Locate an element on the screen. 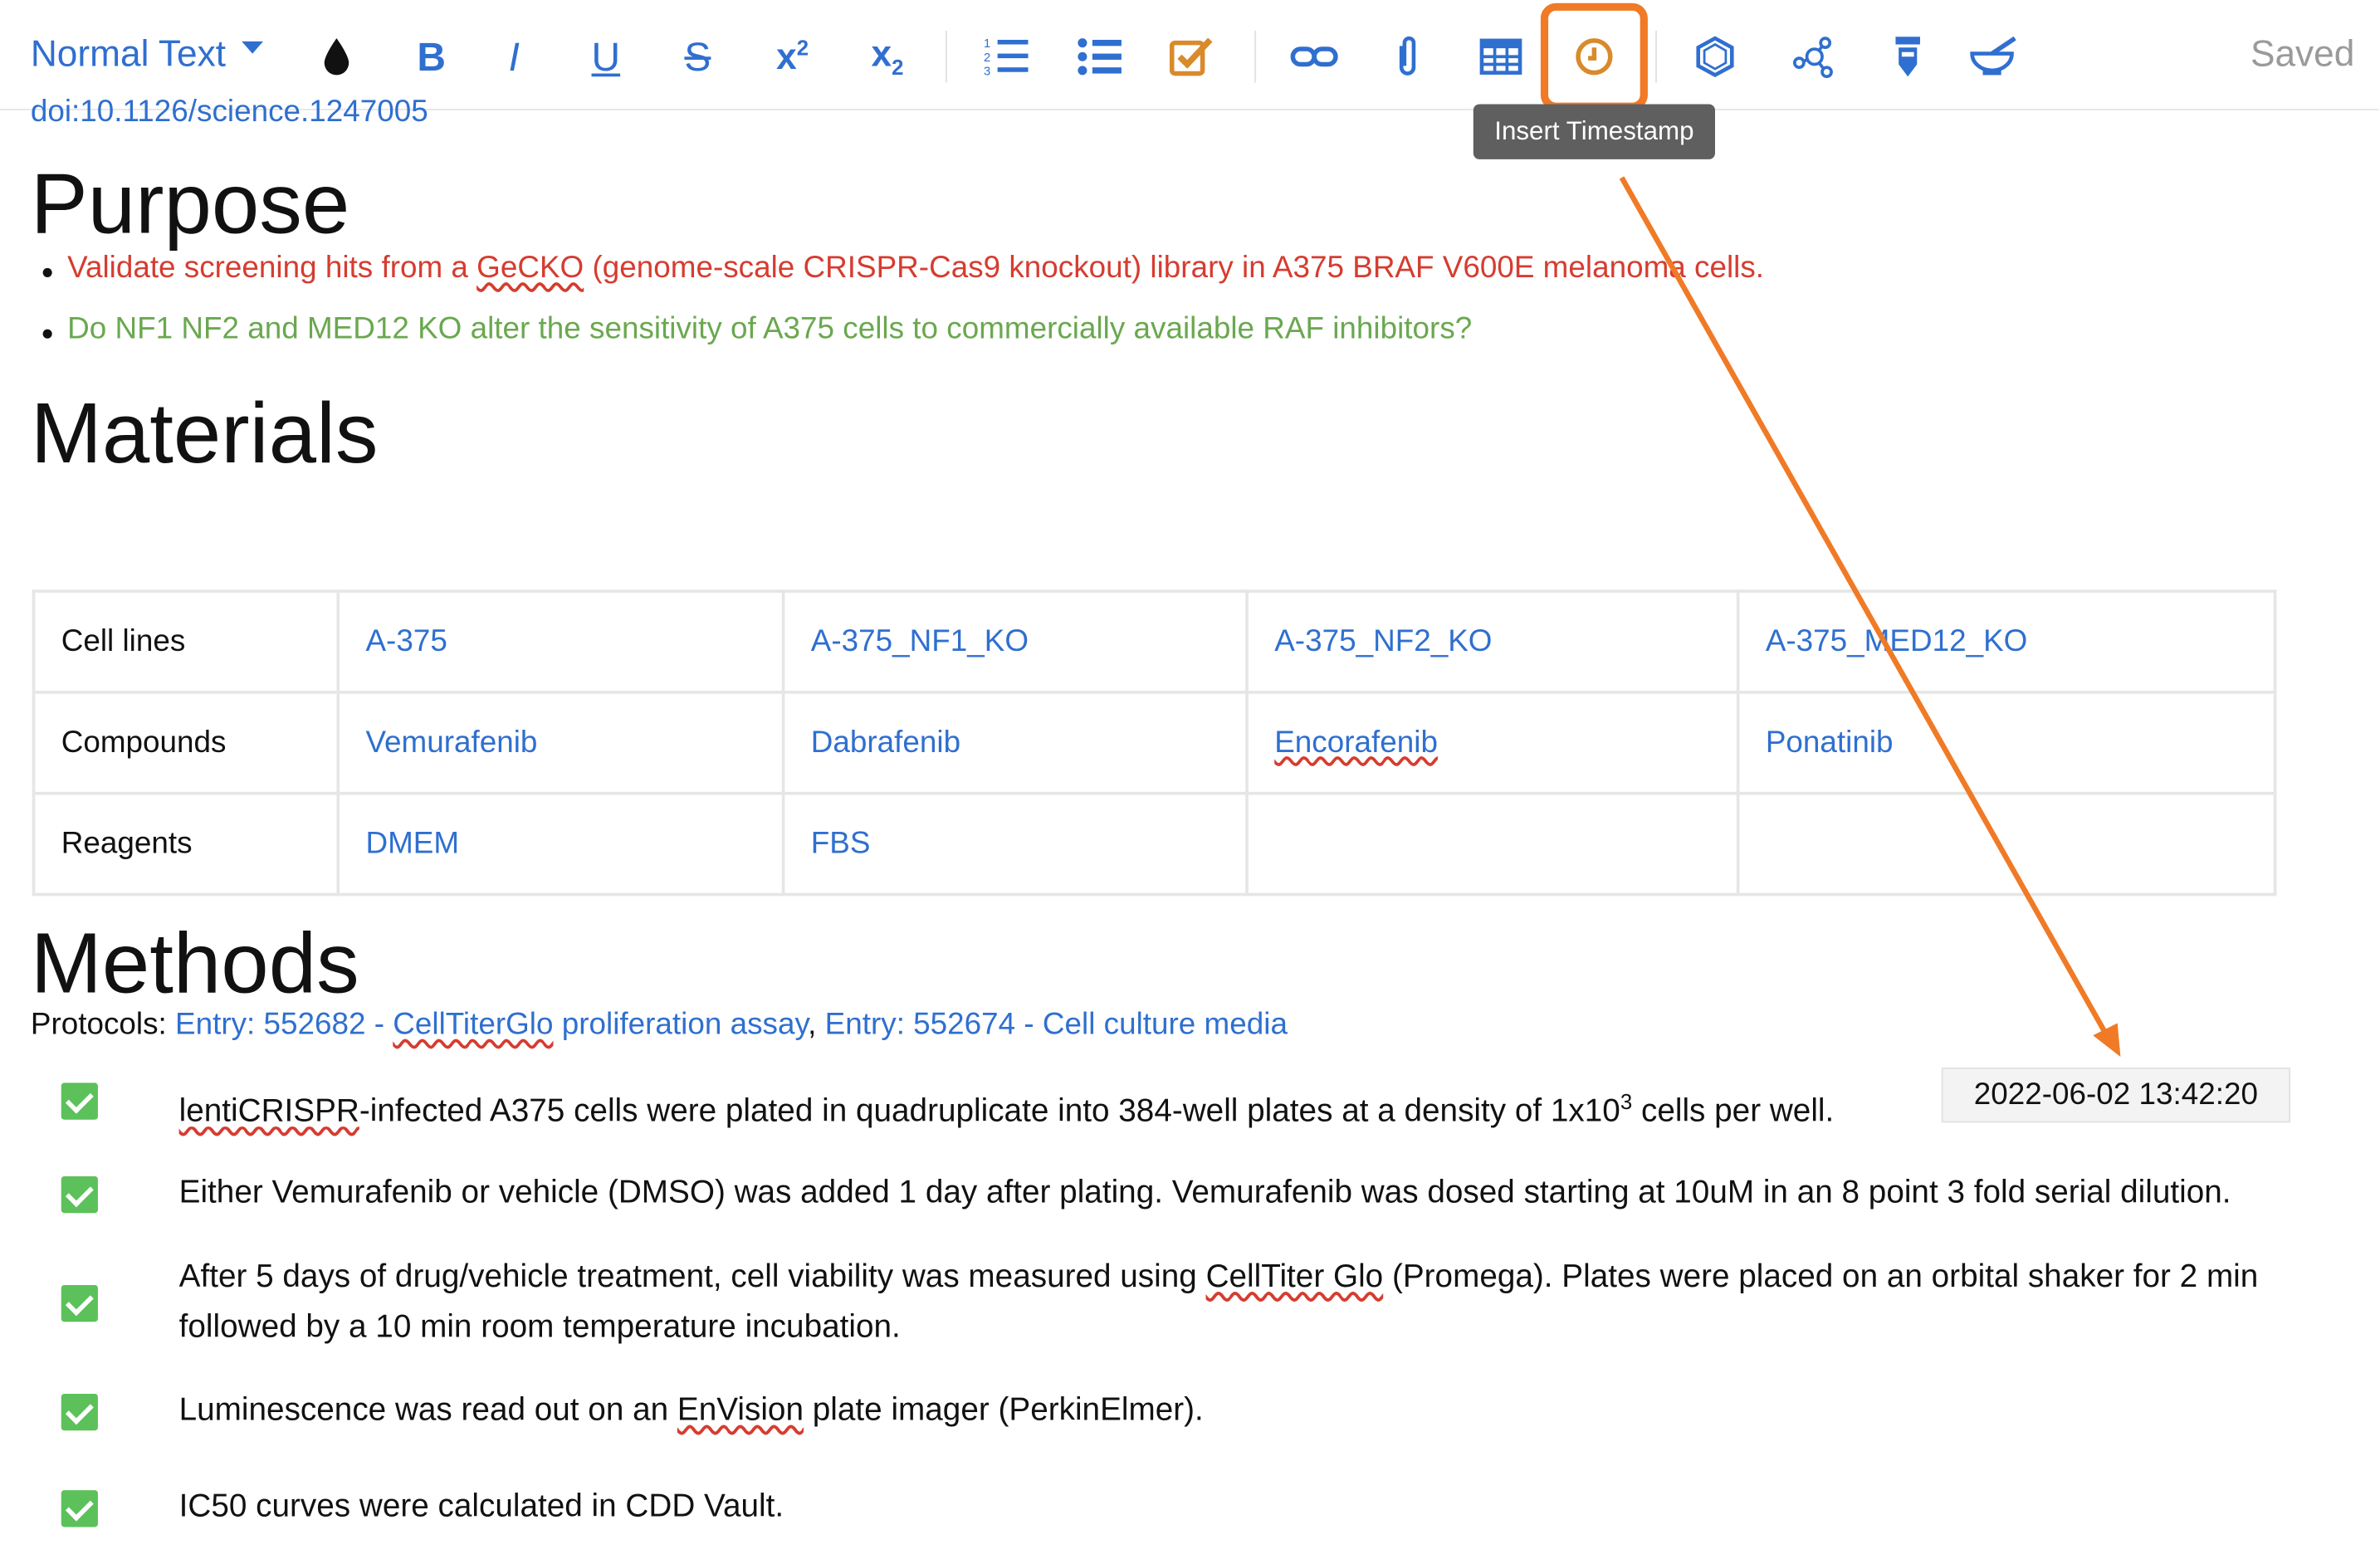 The height and width of the screenshot is (1559, 2380). bullet-list-button is located at coordinates (1099, 56).